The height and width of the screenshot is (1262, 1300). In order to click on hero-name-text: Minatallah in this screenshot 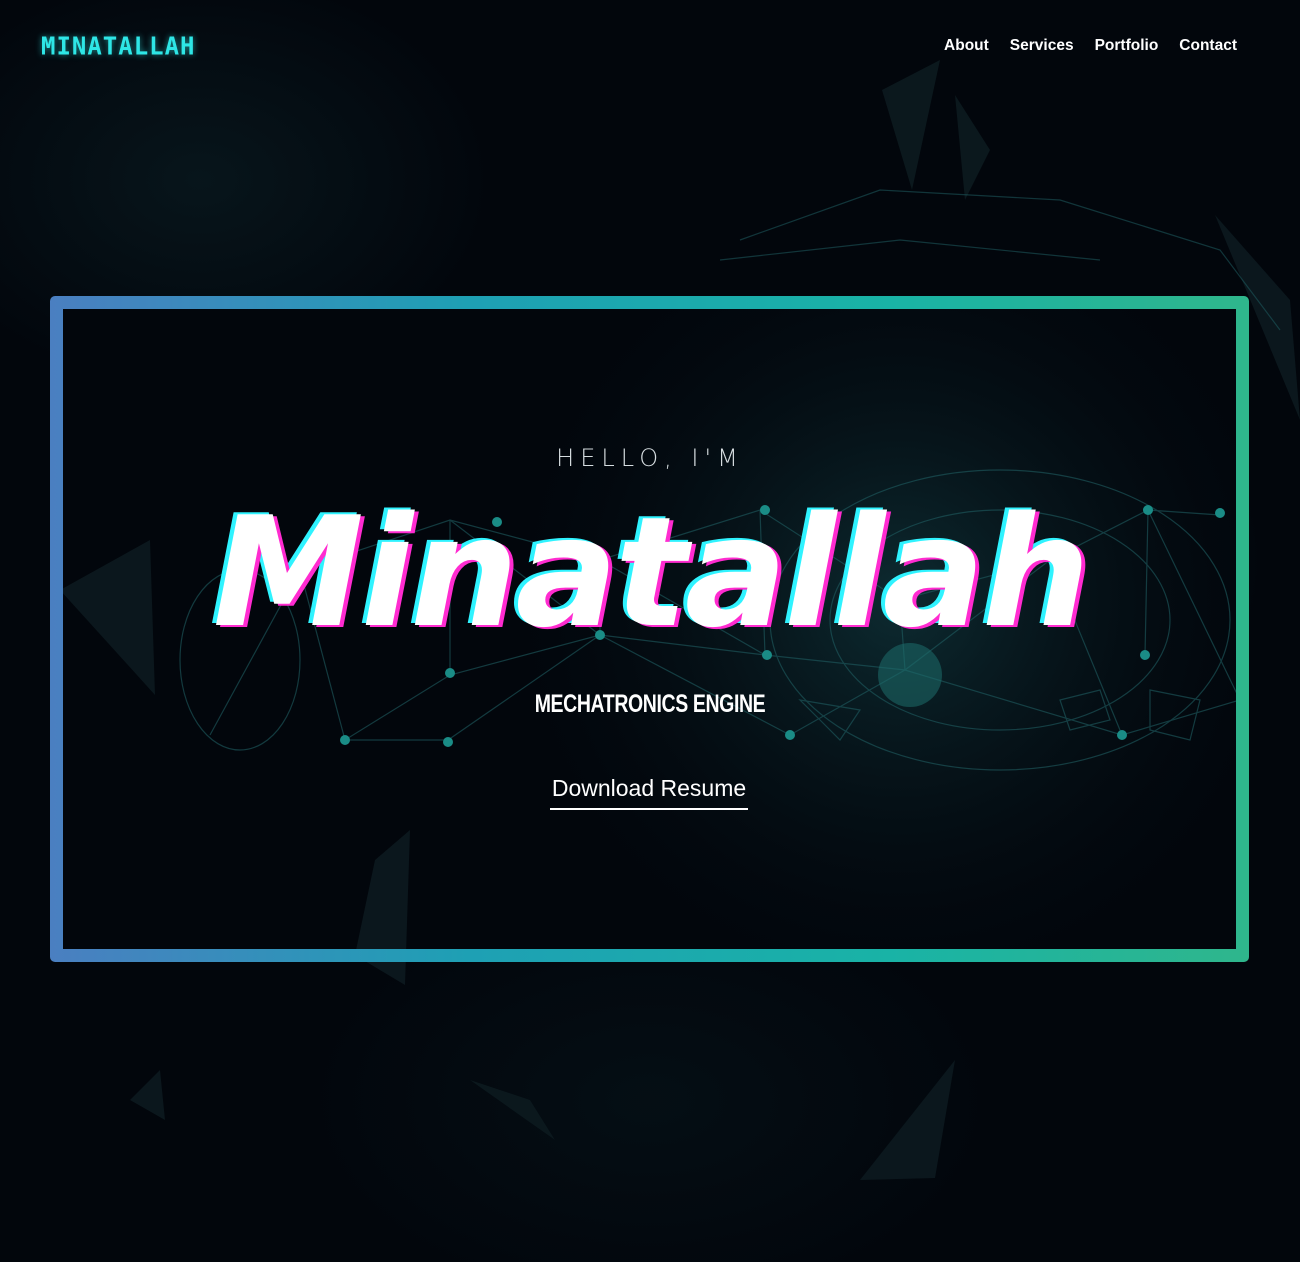, I will do `click(651, 572)`.